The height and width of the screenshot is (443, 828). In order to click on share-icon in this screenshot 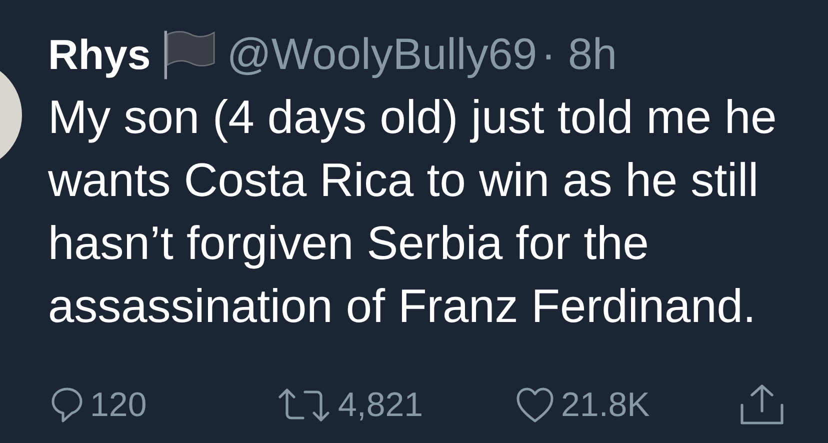, I will do `click(762, 405)`.